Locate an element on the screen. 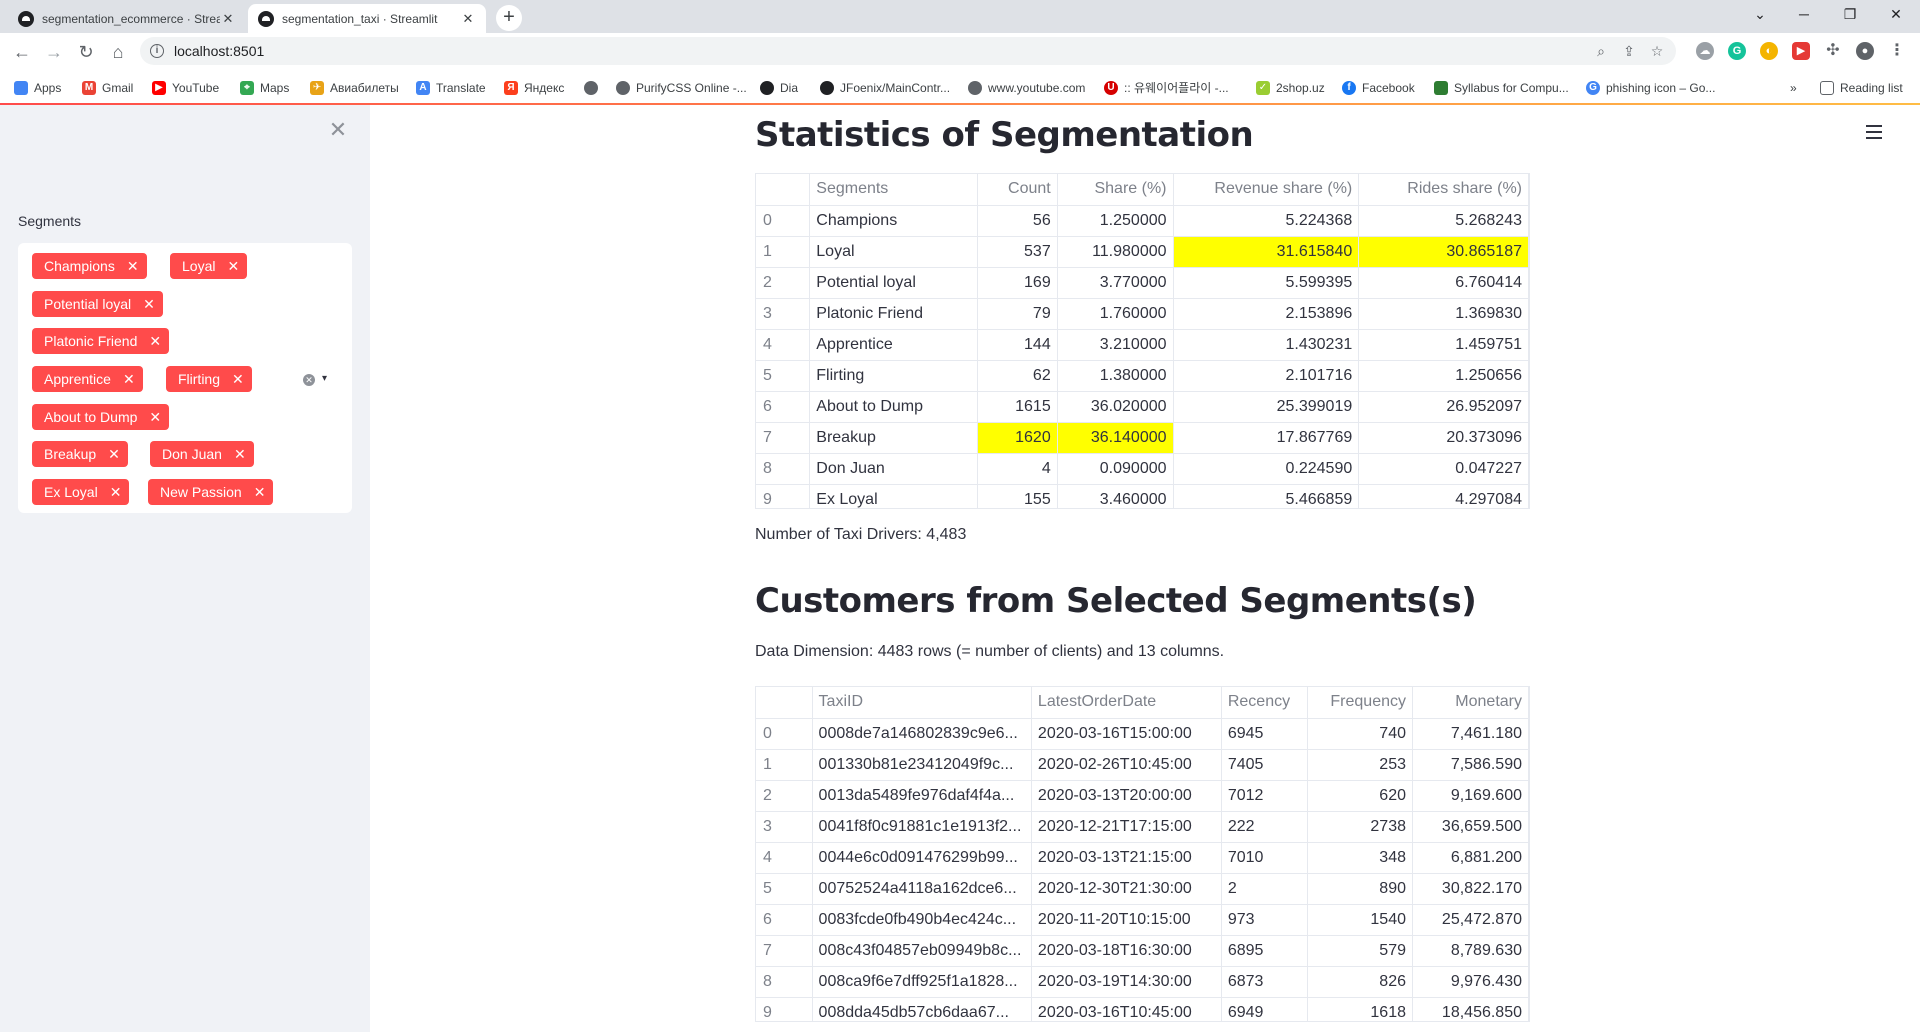 The image size is (1920, 1032). table-cell: 0.224590 is located at coordinates (1266, 469).